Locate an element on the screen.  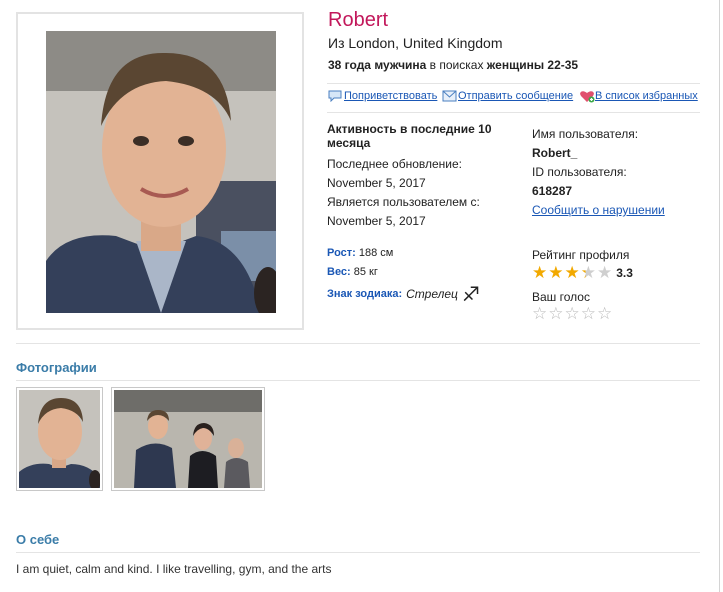
chat-bubble-icon is located at coordinates (335, 96).